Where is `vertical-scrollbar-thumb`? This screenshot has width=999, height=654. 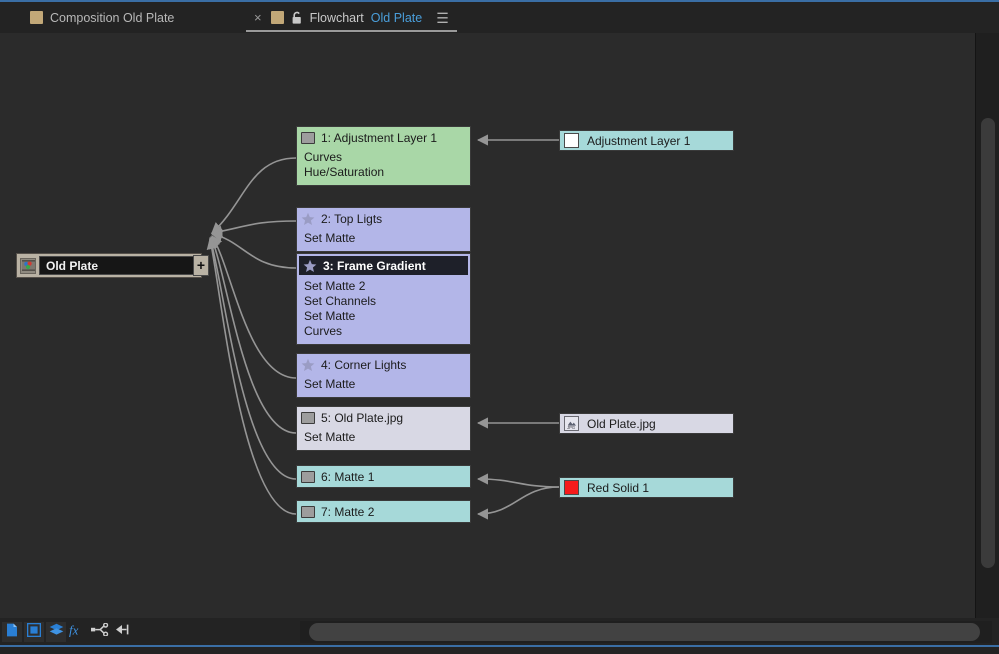 vertical-scrollbar-thumb is located at coordinates (988, 343).